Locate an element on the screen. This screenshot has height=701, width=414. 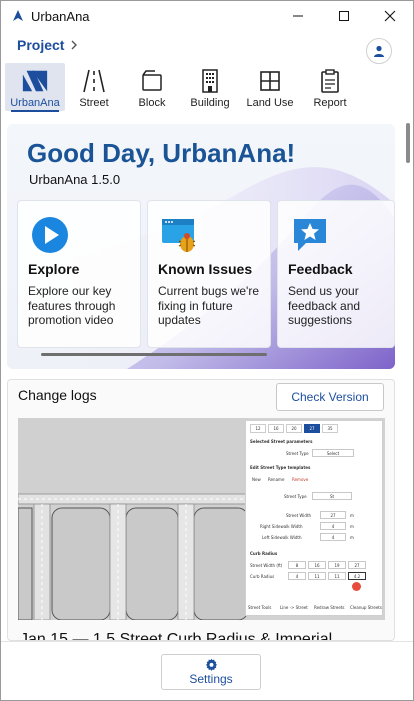
gear-icon is located at coordinates (211, 664).